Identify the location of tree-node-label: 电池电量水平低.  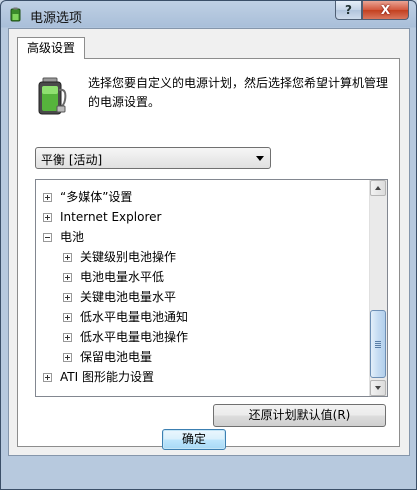
(122, 277).